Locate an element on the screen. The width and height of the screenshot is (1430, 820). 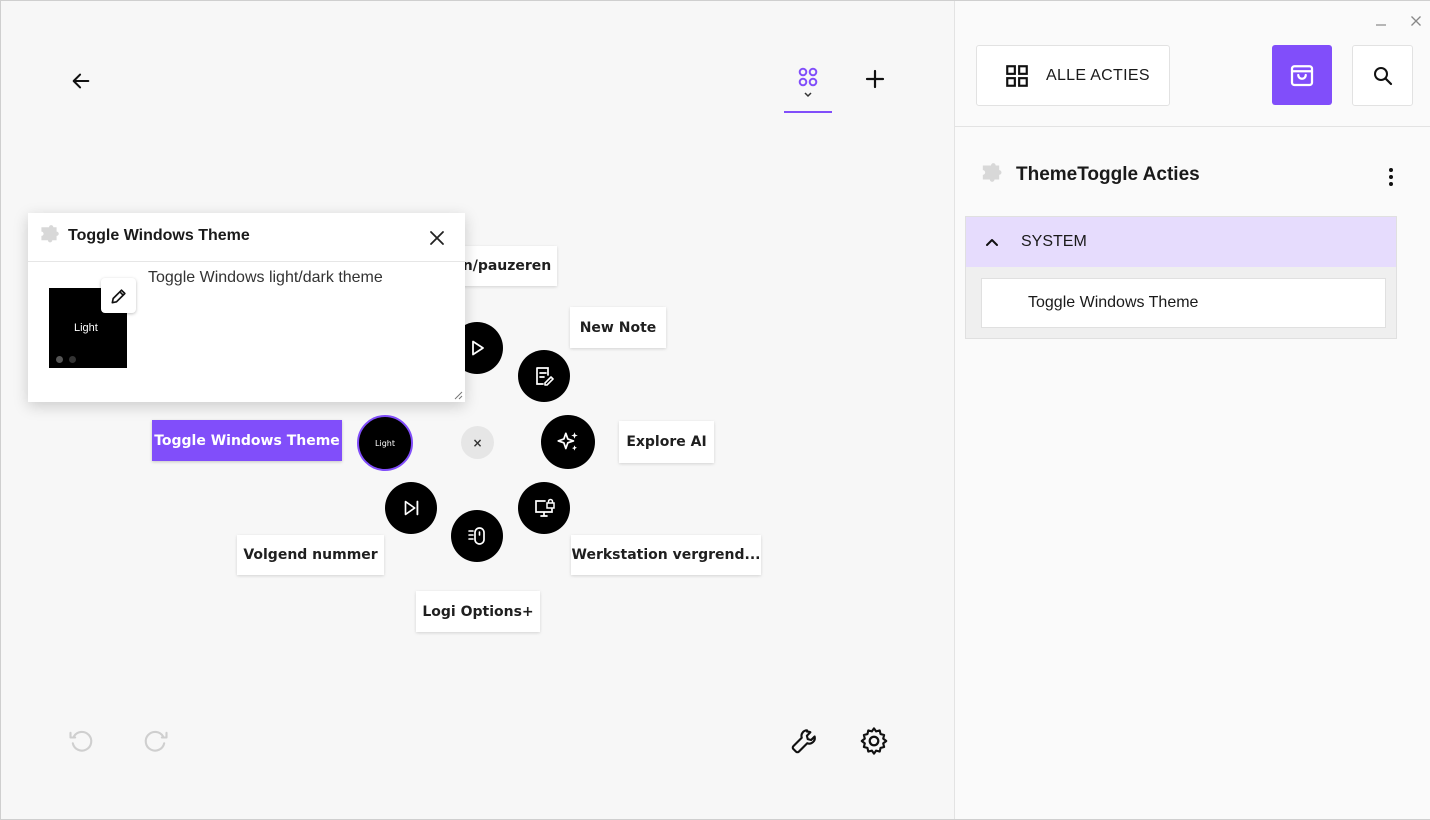
action-group-system: SYSTEM Toggle Windows Theme is located at coordinates (1181, 277).